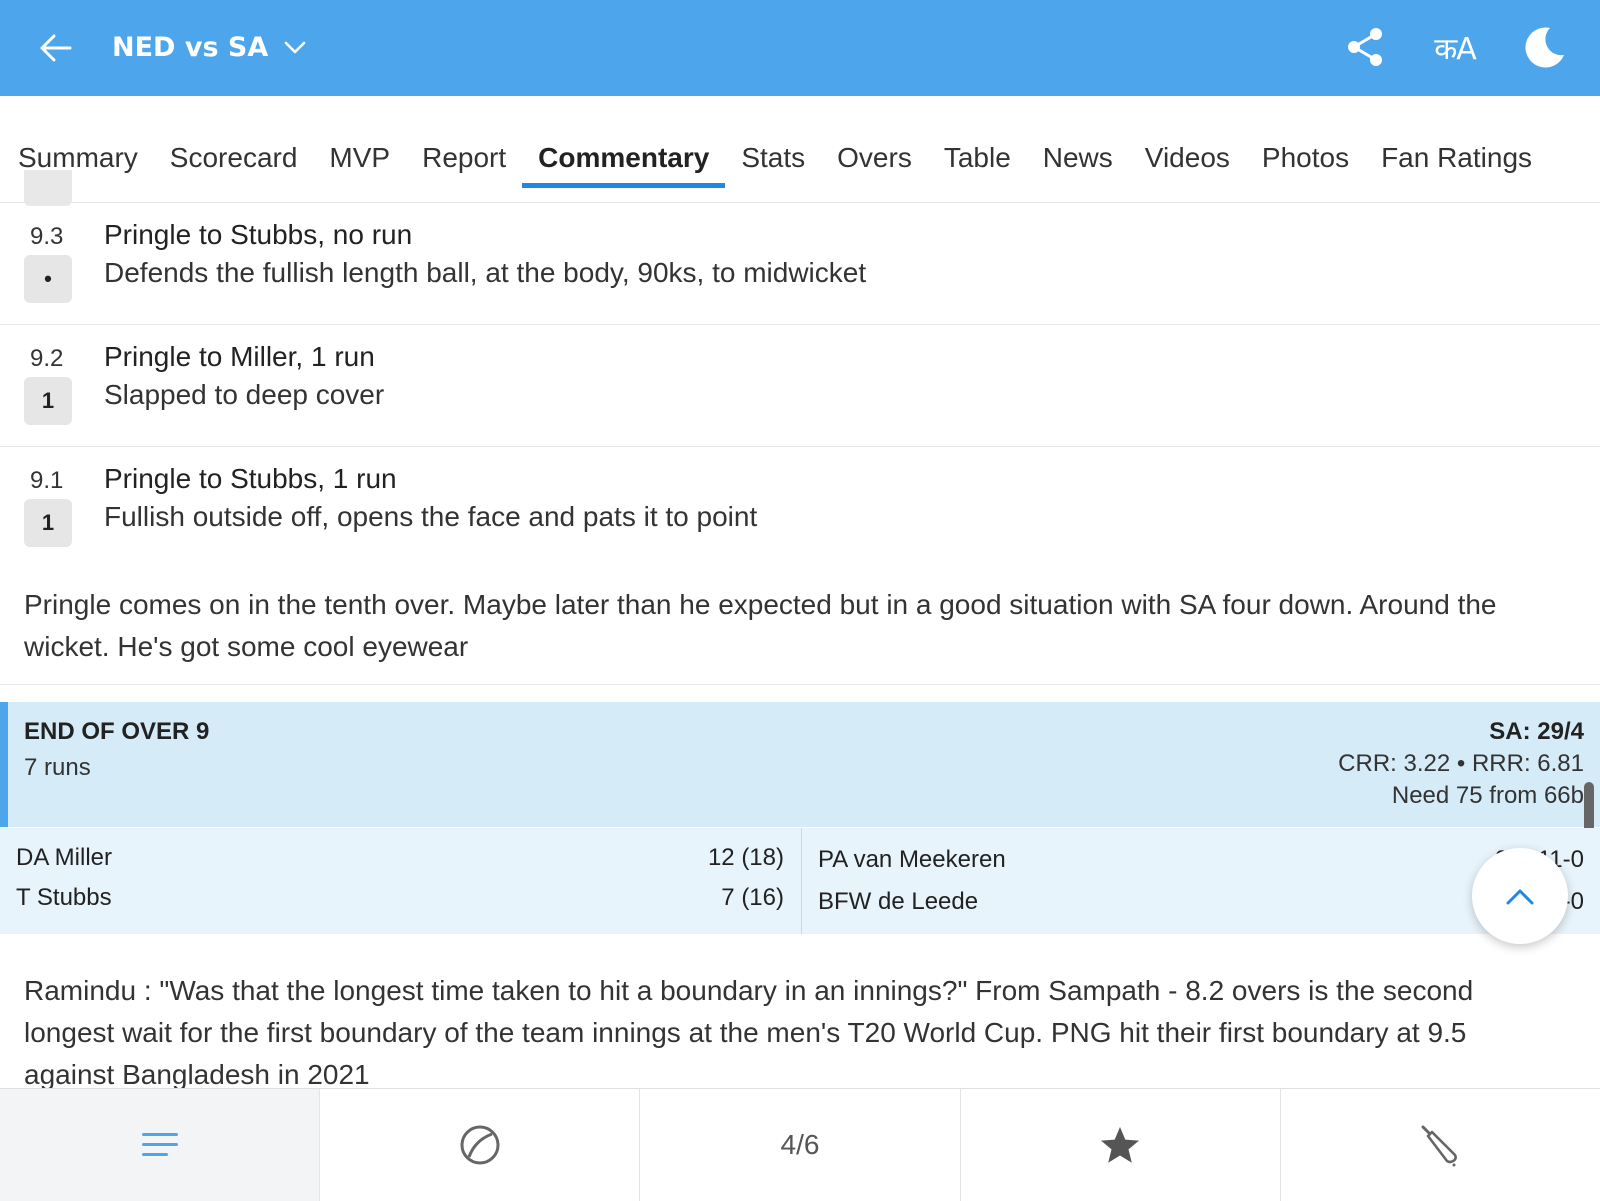 Image resolution: width=1600 pixels, height=1201 pixels. Describe the element at coordinates (250, 478) in the screenshot. I see `ball-title: Pringle to Stubbs, 1 run` at that location.